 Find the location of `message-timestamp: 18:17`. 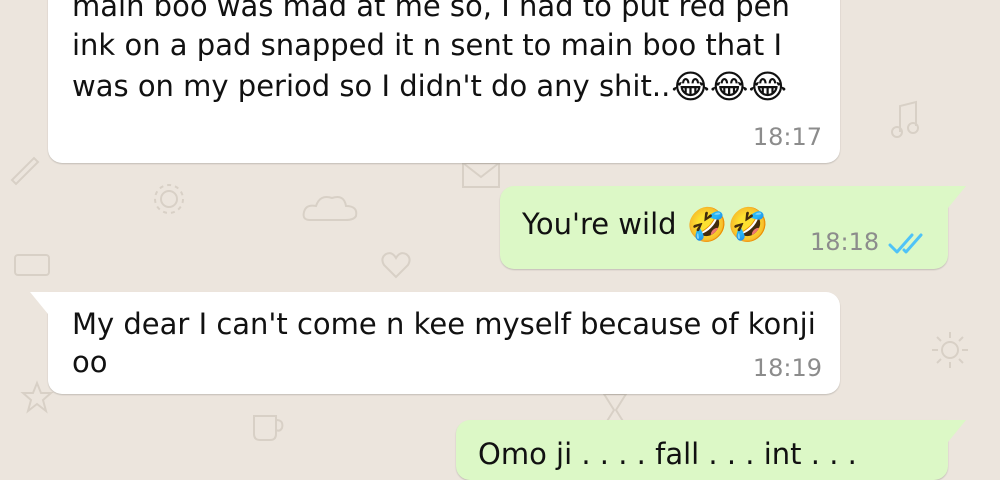

message-timestamp: 18:17 is located at coordinates (787, 137).